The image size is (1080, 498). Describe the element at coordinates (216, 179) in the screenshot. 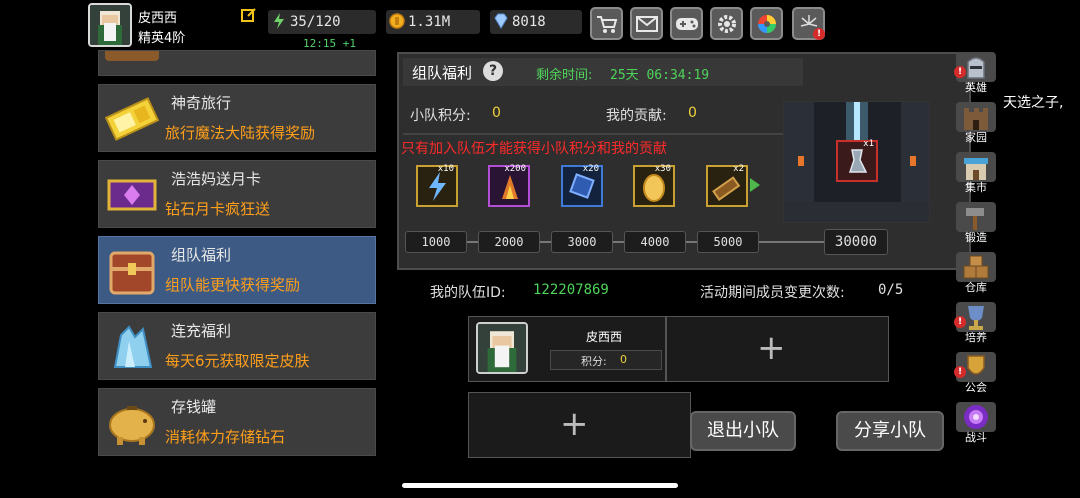

I see `item-title: 浩浩妈送月卡` at that location.